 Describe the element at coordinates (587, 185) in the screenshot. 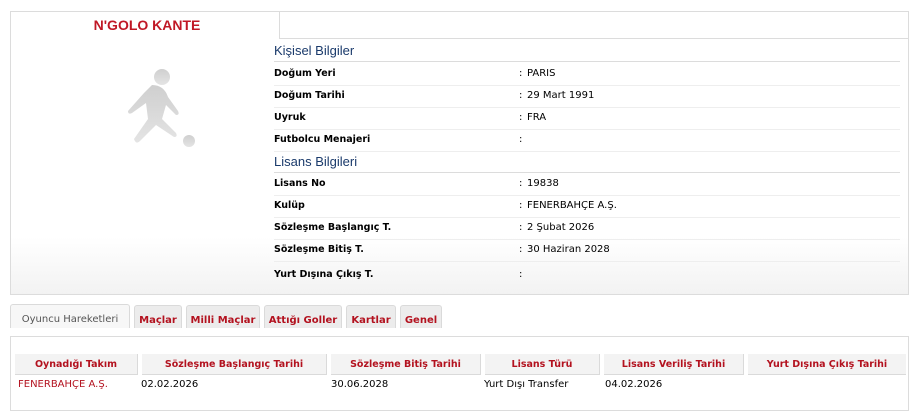

I see `license-row-number: Lisans No : 19838` at that location.